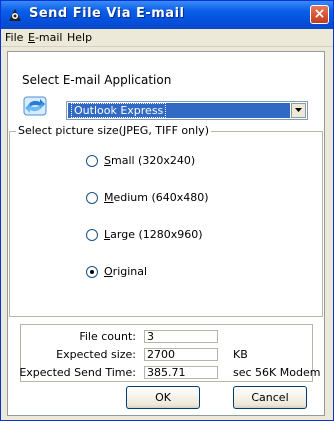  I want to click on email-app-label: Select E-mail Application, so click(97, 80).